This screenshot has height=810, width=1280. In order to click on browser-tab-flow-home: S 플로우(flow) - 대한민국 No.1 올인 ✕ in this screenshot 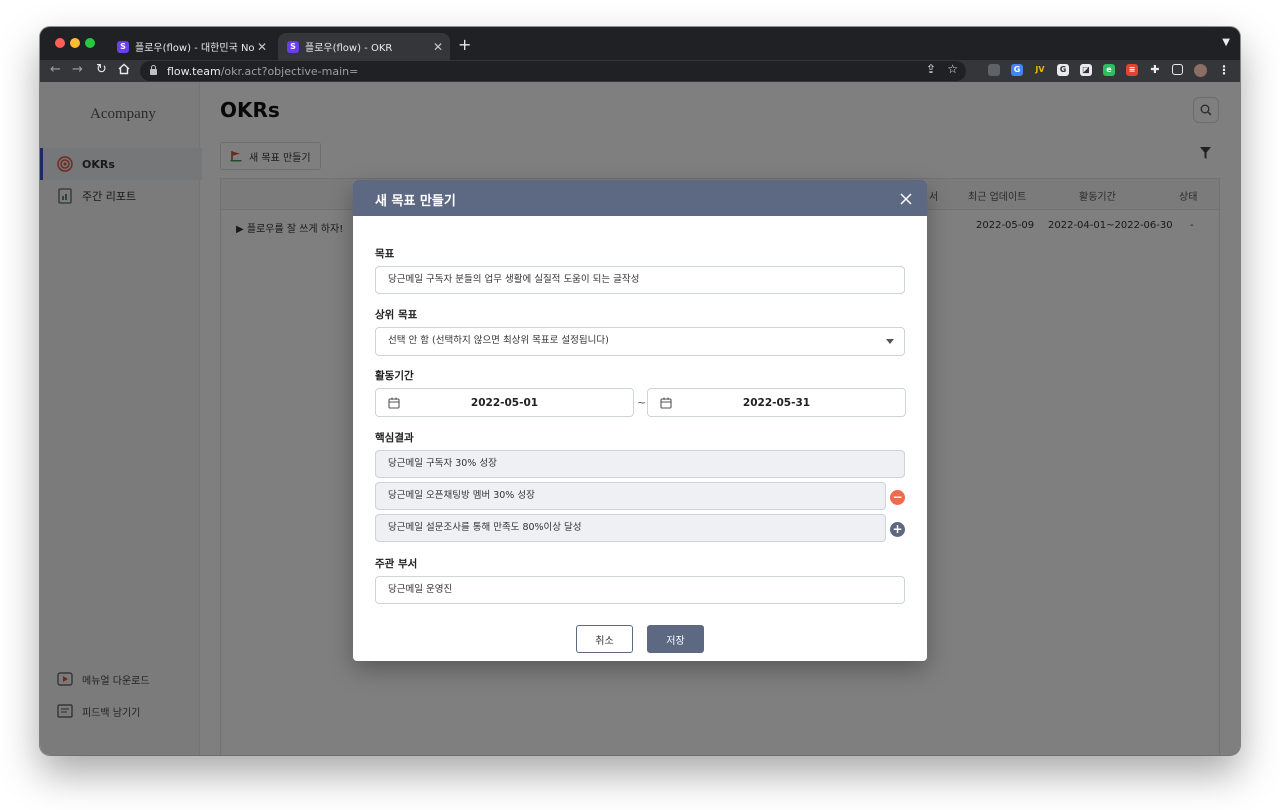, I will do `click(191, 46)`.